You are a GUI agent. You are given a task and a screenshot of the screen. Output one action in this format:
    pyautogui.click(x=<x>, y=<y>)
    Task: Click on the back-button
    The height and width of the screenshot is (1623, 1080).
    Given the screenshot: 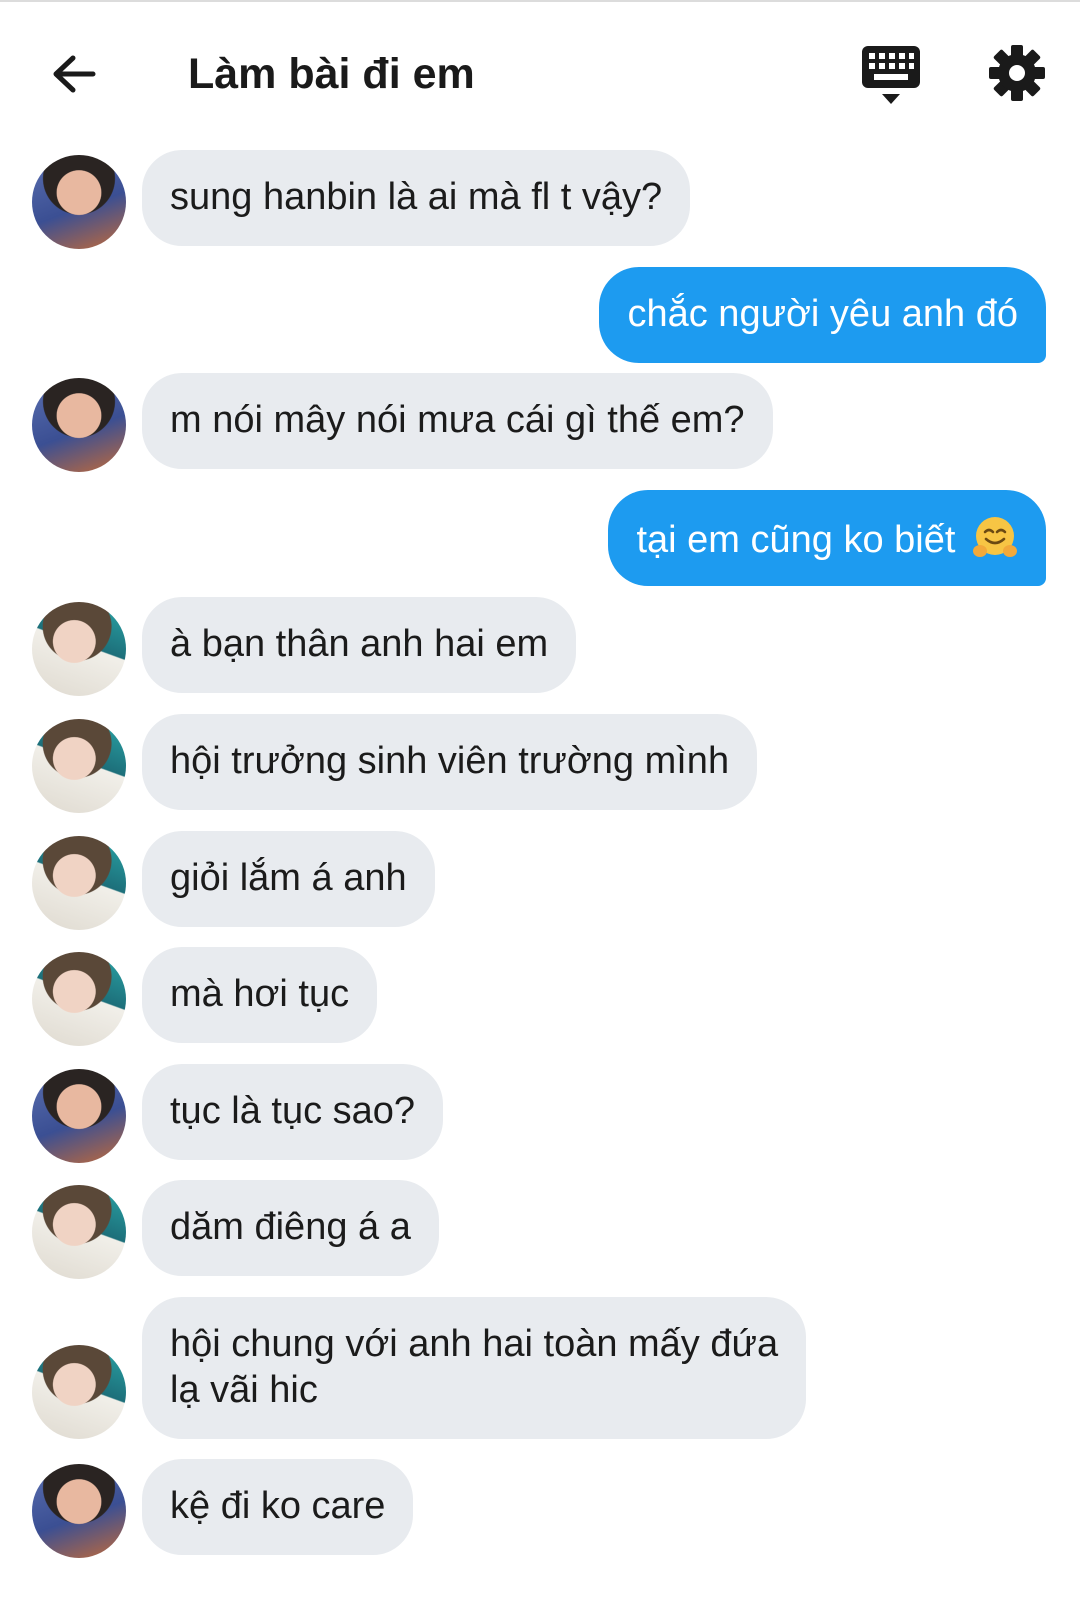 What is the action you would take?
    pyautogui.click(x=74, y=74)
    